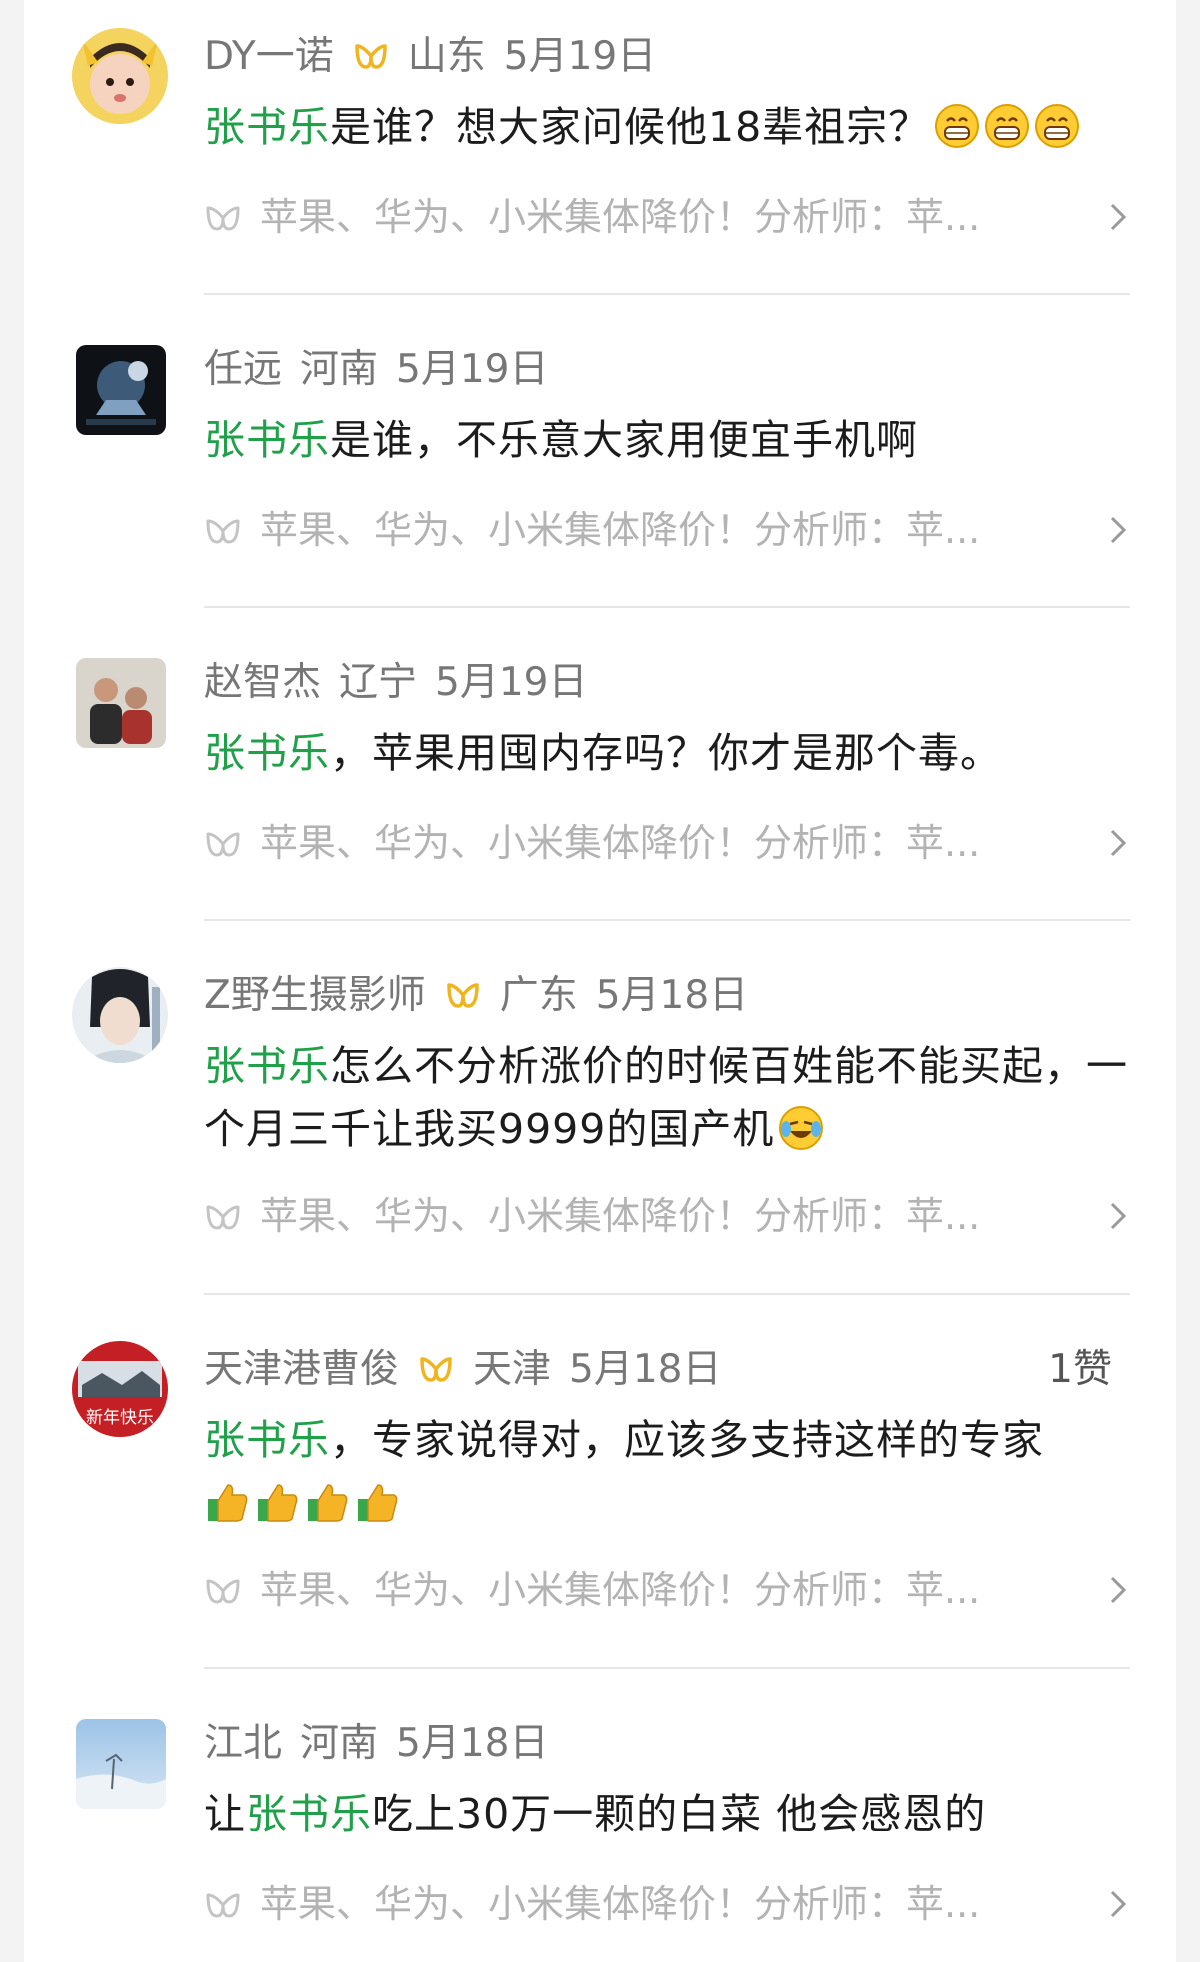  What do you see at coordinates (667, 57) in the screenshot?
I see `comment-meta: DY一诺 山东 5月19日` at bounding box center [667, 57].